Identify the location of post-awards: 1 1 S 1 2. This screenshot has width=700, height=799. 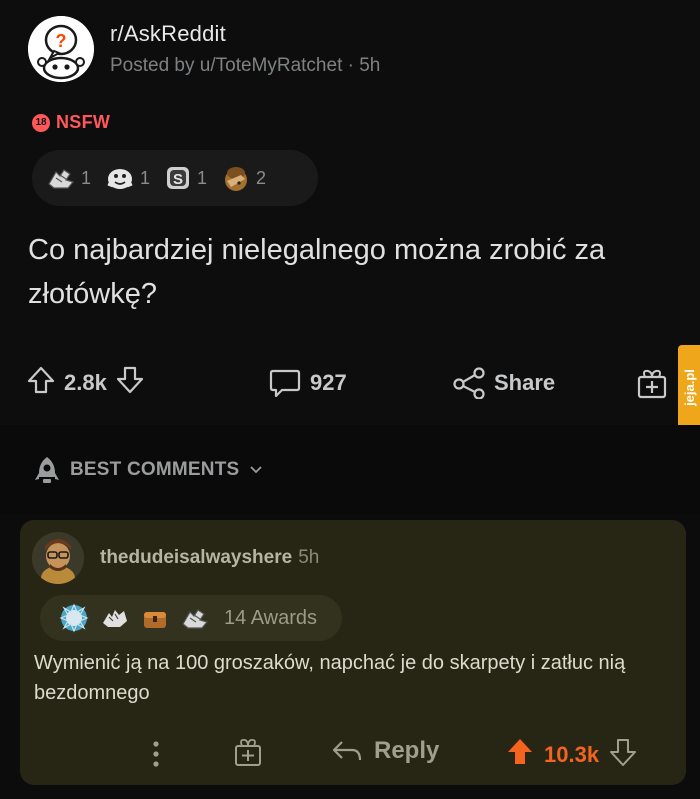
(175, 178).